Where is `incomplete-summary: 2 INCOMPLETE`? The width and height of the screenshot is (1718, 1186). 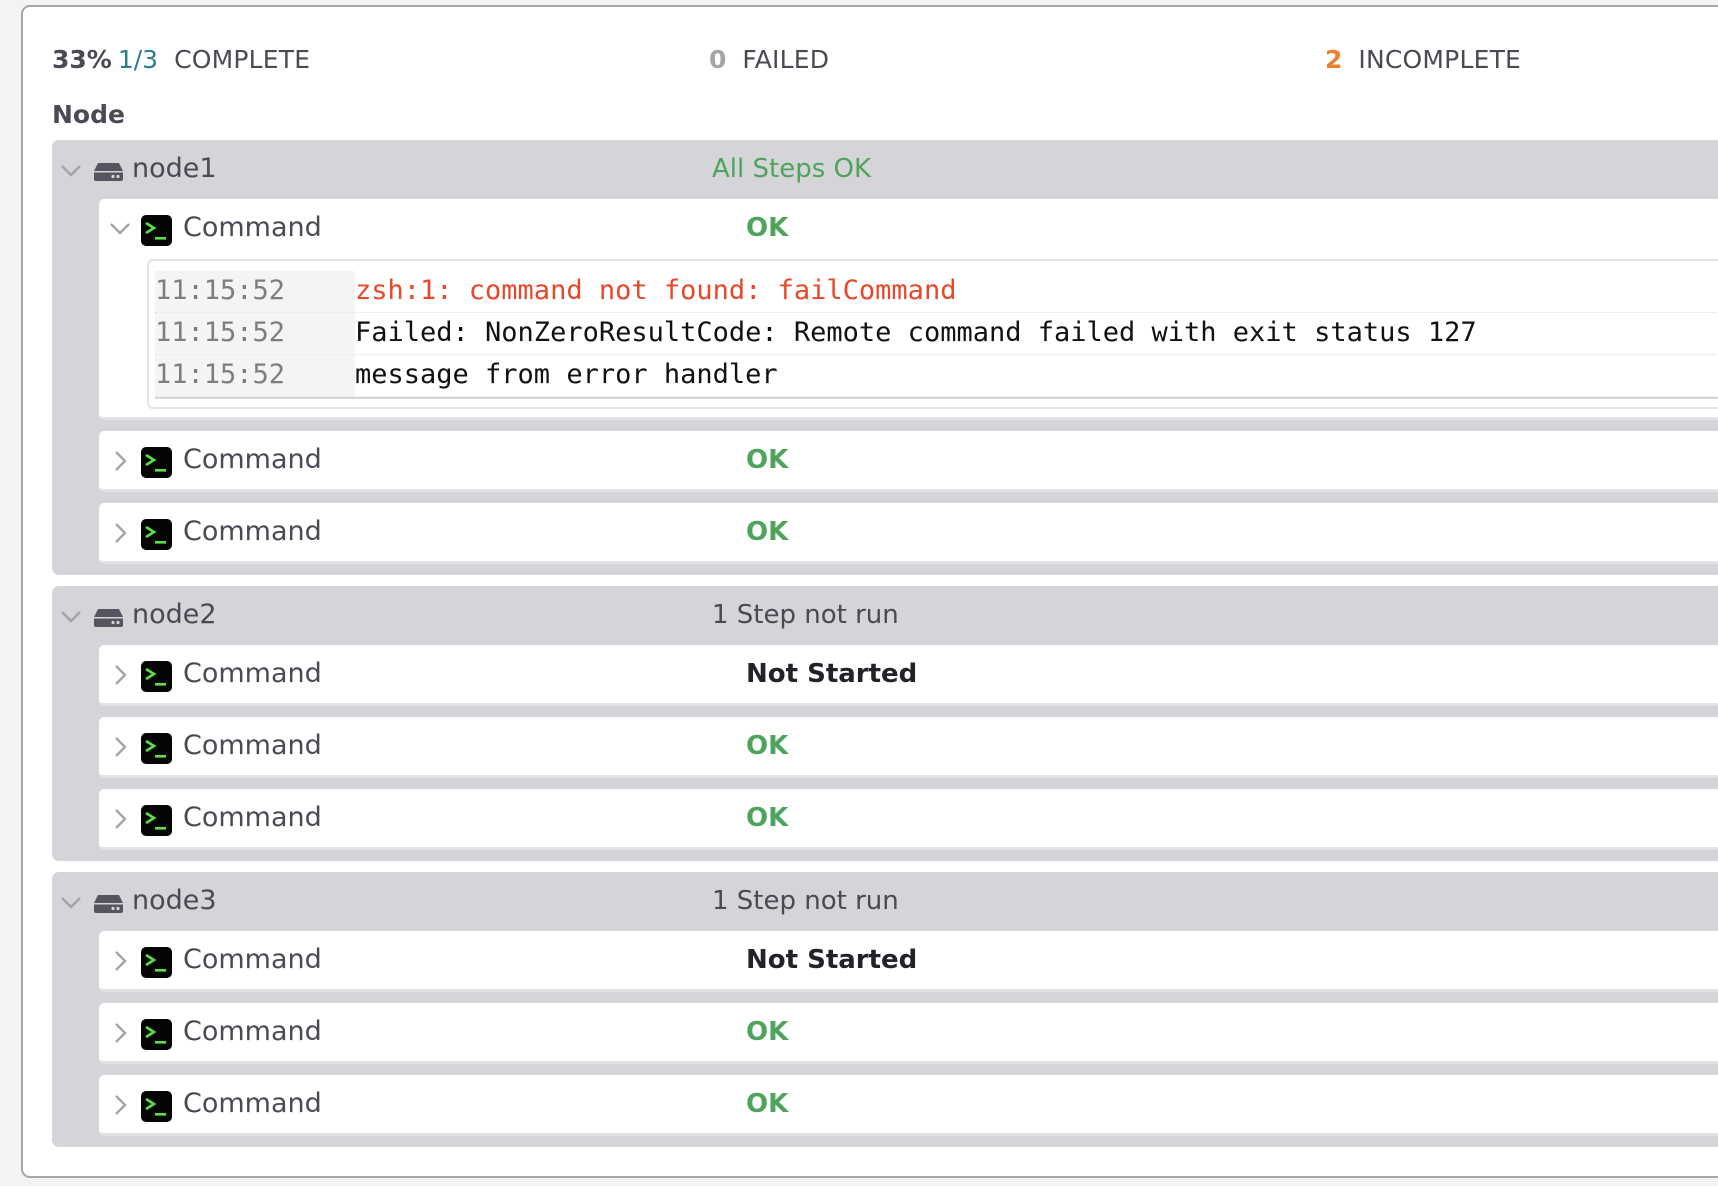
incomplete-summary: 2 INCOMPLETE is located at coordinates (1423, 59).